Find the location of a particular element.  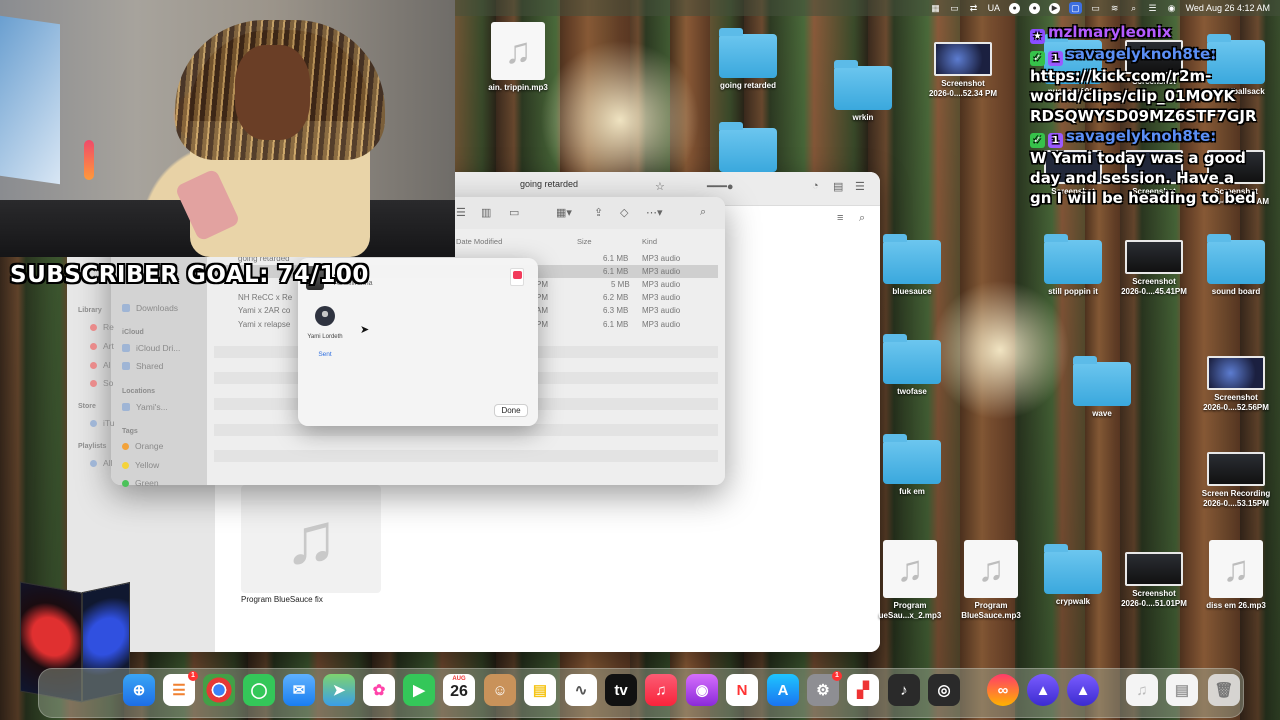

contacts-icon: ☺ is located at coordinates (500, 690).